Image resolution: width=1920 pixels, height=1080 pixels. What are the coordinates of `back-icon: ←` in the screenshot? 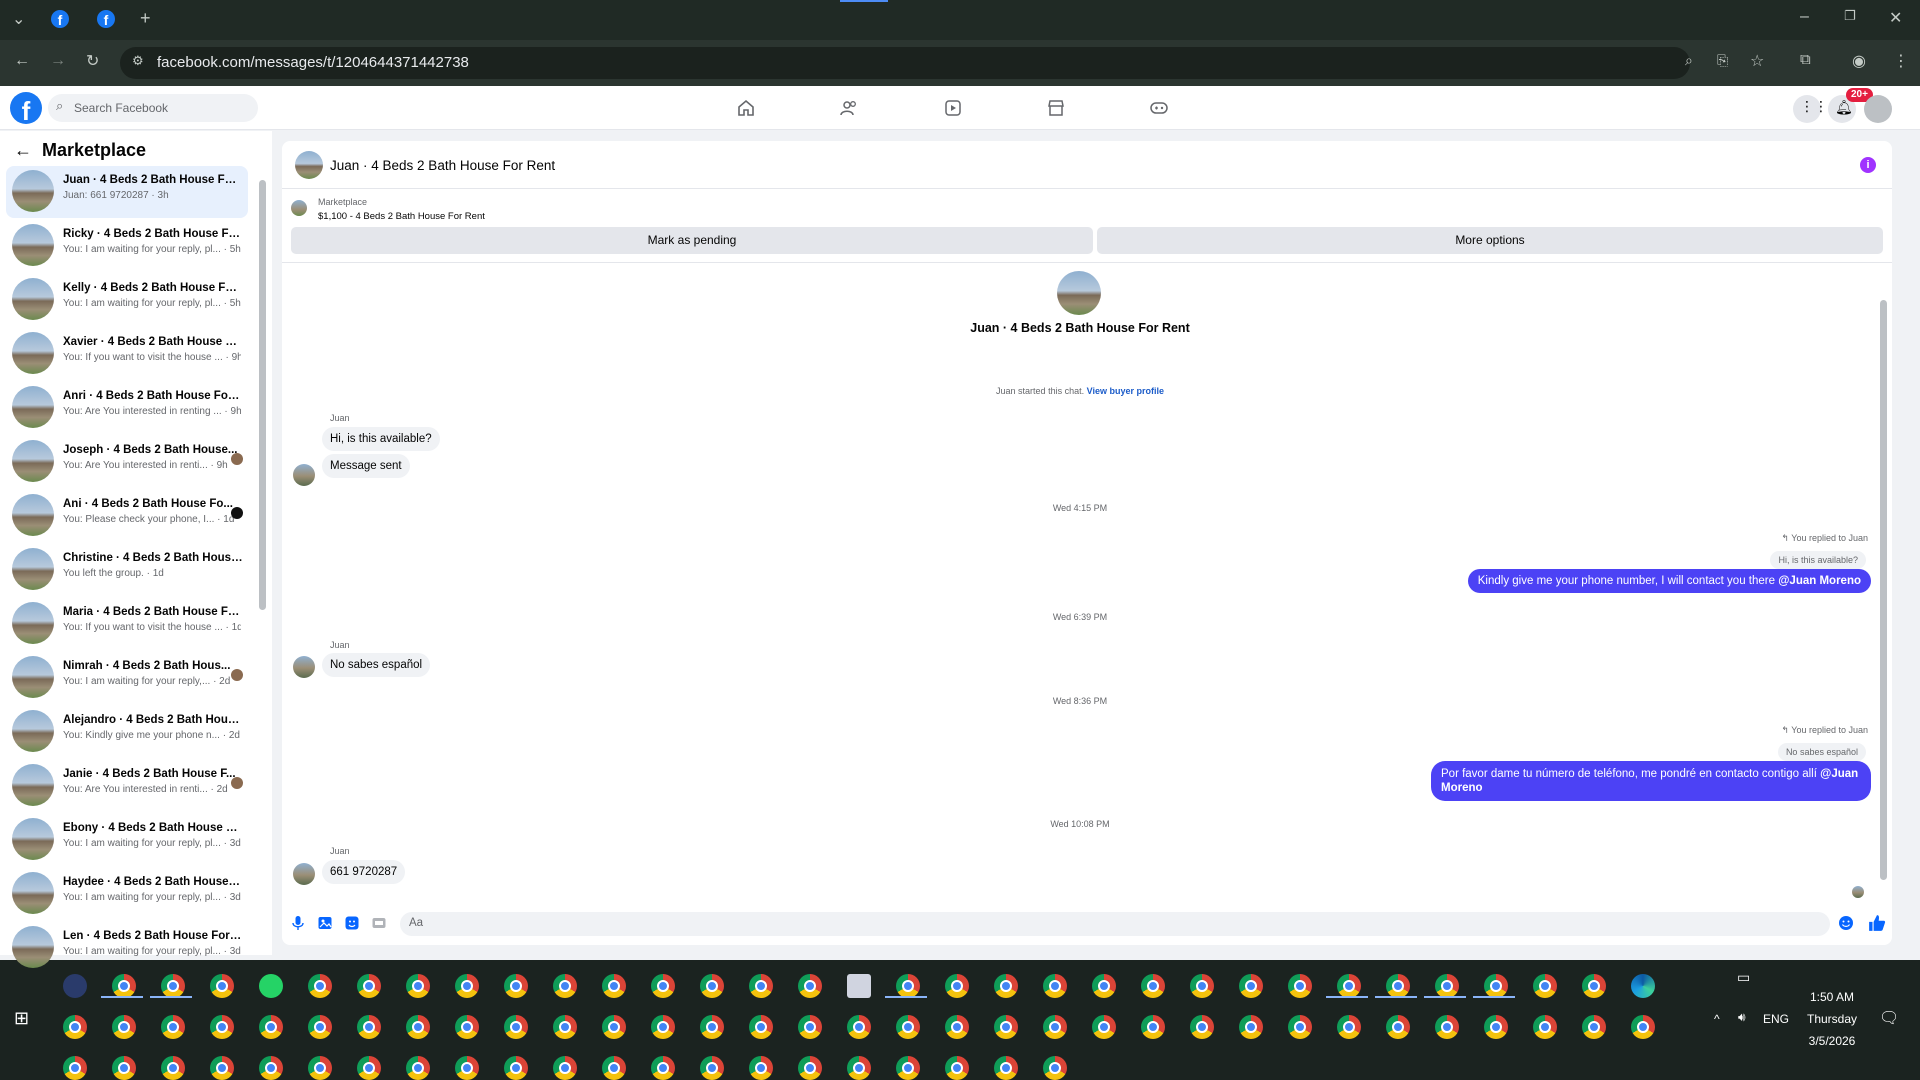 It's located at (22, 61).